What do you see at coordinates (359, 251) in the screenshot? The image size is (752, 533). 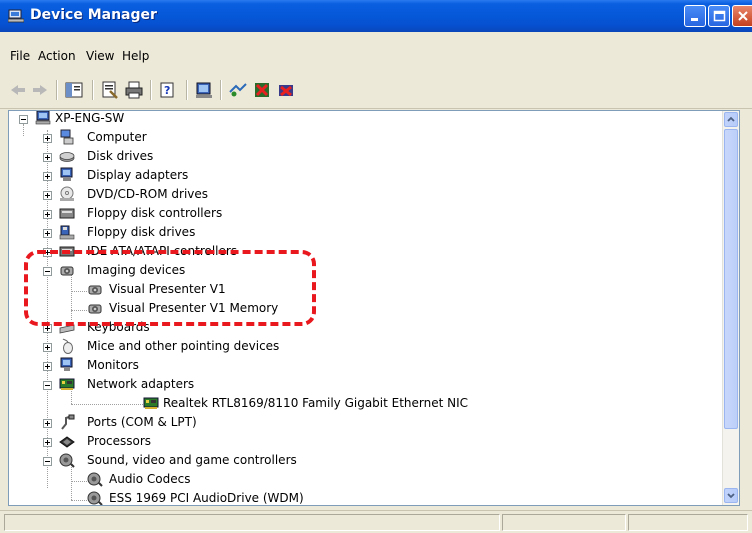 I see `tree-item-ide-controllers: IDE ATA/ATAPI controllers` at bounding box center [359, 251].